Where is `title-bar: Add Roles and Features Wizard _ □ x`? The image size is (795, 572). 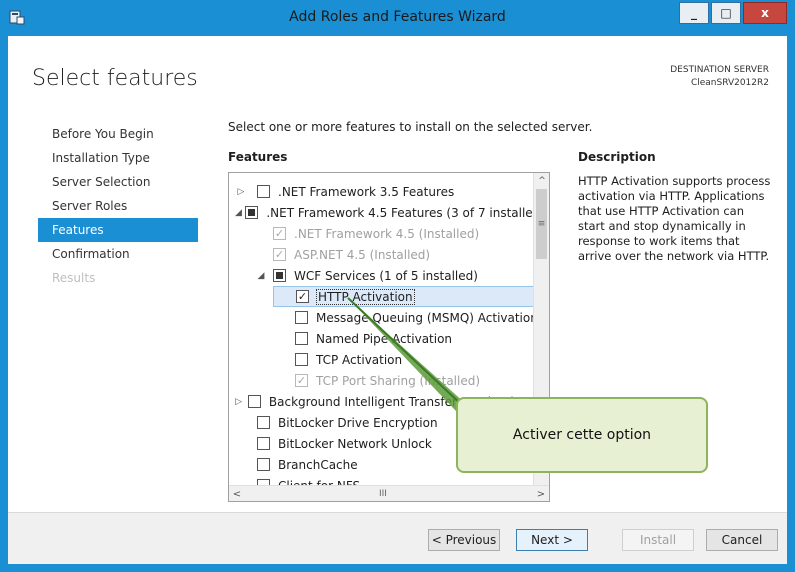
title-bar: Add Roles and Features Wizard _ □ x is located at coordinates (397, 18).